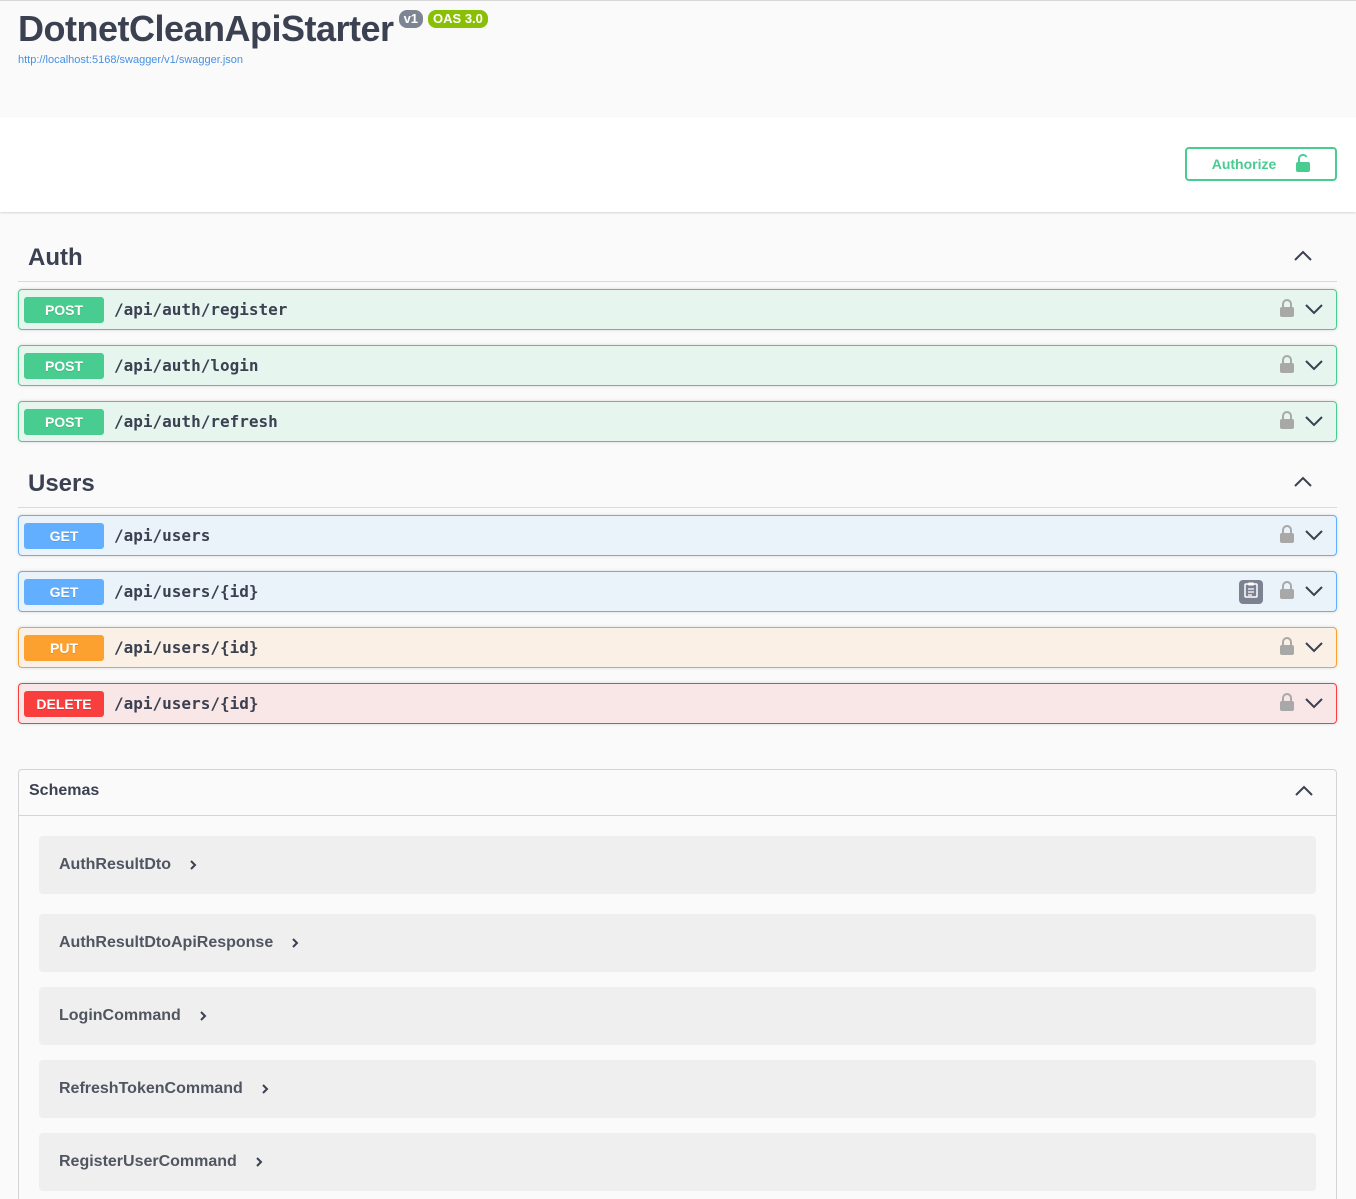 This screenshot has height=1199, width=1356. Describe the element at coordinates (120, 1015) in the screenshot. I see `model-name: LoginCommand` at that location.